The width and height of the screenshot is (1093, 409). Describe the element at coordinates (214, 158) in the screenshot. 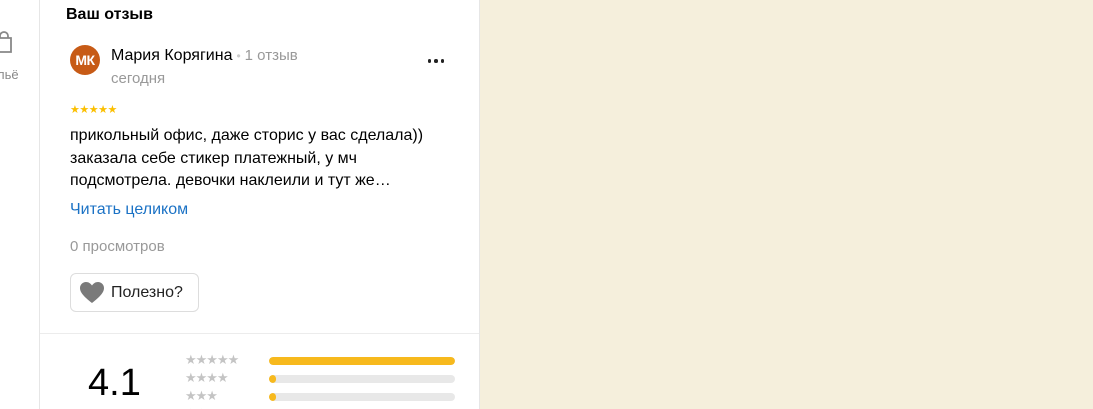

I see `review-text-line: заказала себе стикер платежный, у мч` at that location.